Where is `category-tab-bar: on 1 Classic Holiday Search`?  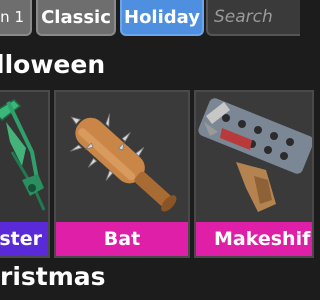
category-tab-bar: on 1 Classic Holiday Search is located at coordinates (150, 20).